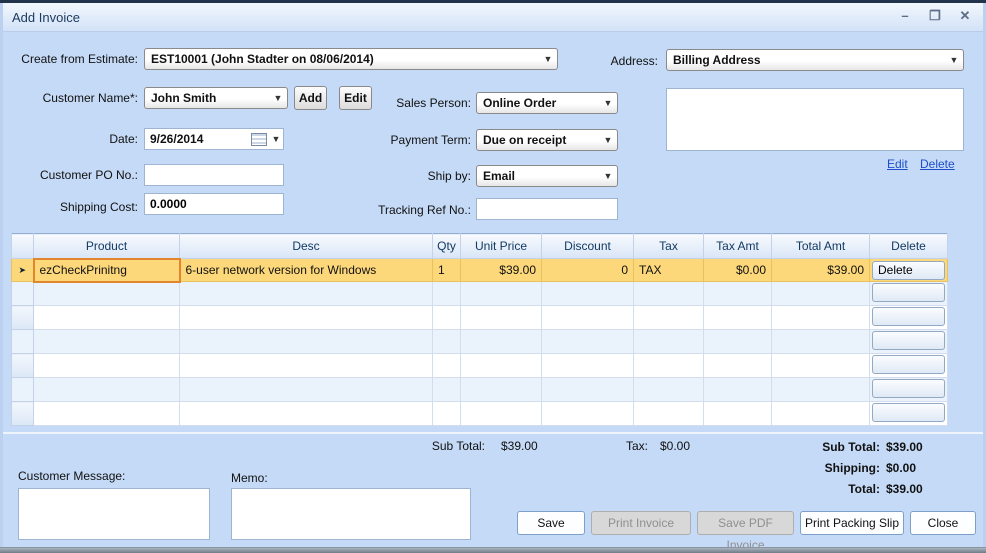  What do you see at coordinates (908, 246) in the screenshot?
I see `grid-header-delete: Delete` at bounding box center [908, 246].